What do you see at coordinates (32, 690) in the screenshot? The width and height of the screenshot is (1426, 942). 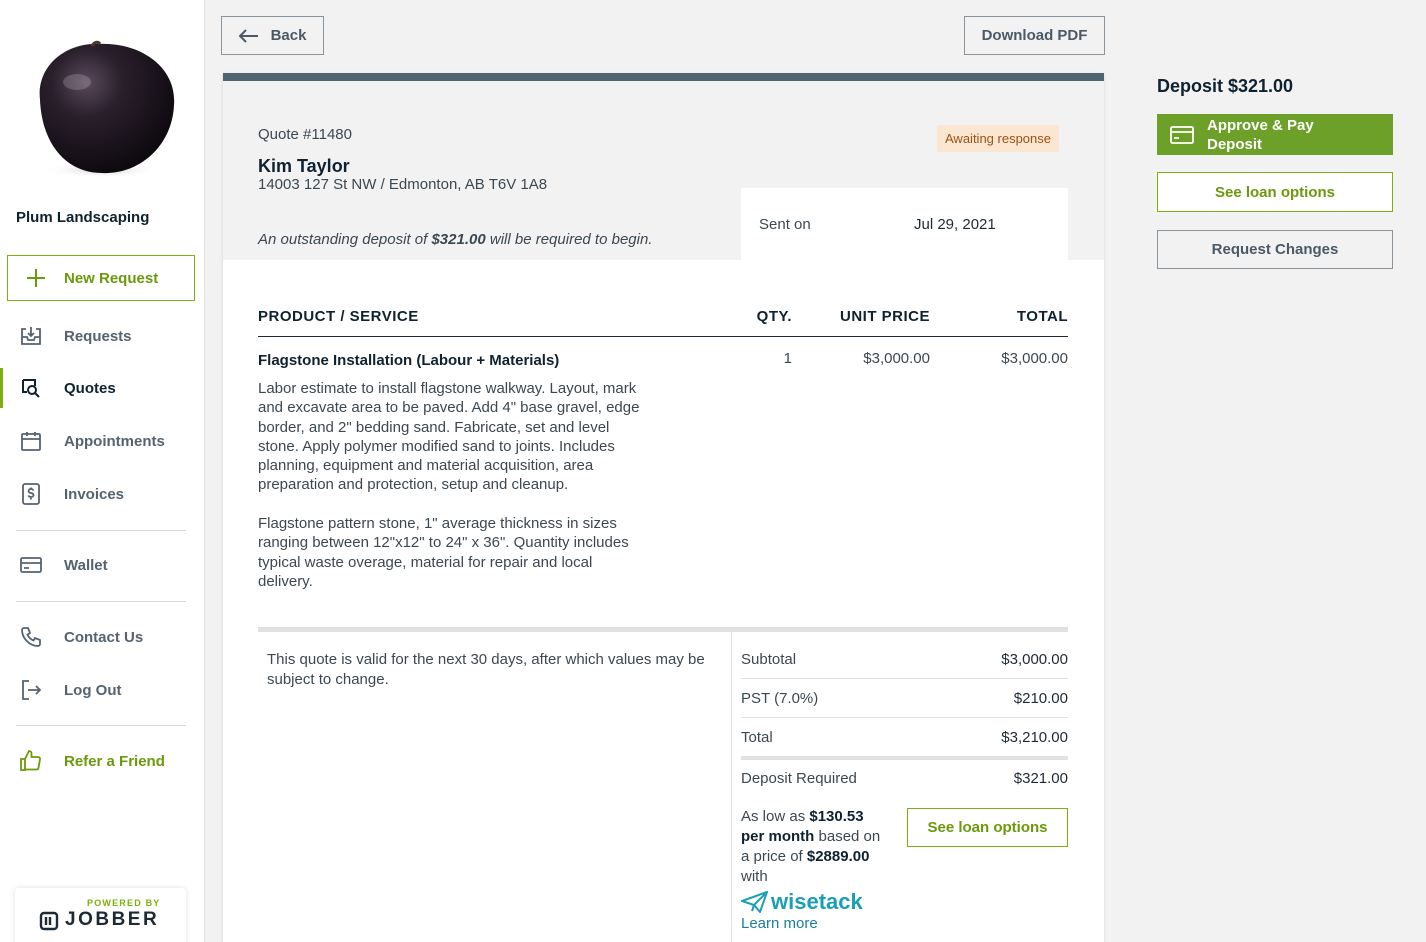 I see `logout-icon` at bounding box center [32, 690].